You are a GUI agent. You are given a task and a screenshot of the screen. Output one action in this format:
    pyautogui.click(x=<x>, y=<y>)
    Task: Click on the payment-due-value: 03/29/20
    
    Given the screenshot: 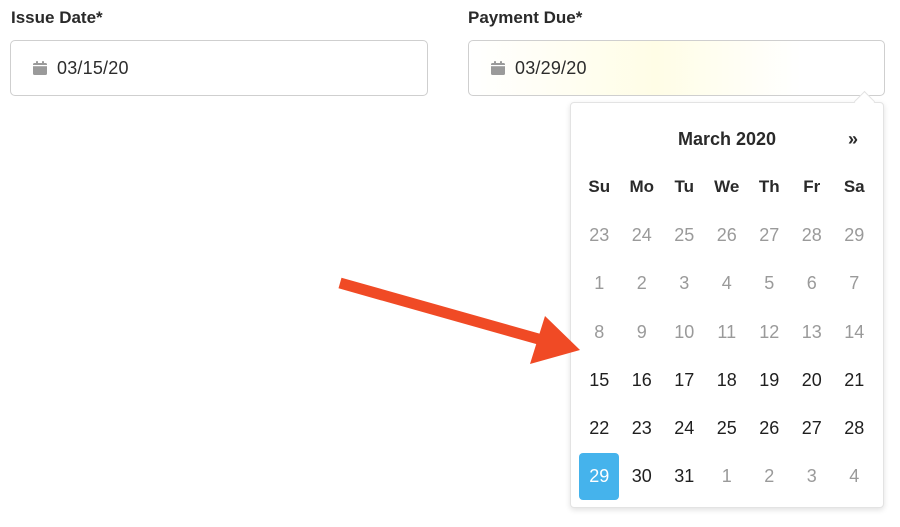 What is the action you would take?
    pyautogui.click(x=551, y=67)
    